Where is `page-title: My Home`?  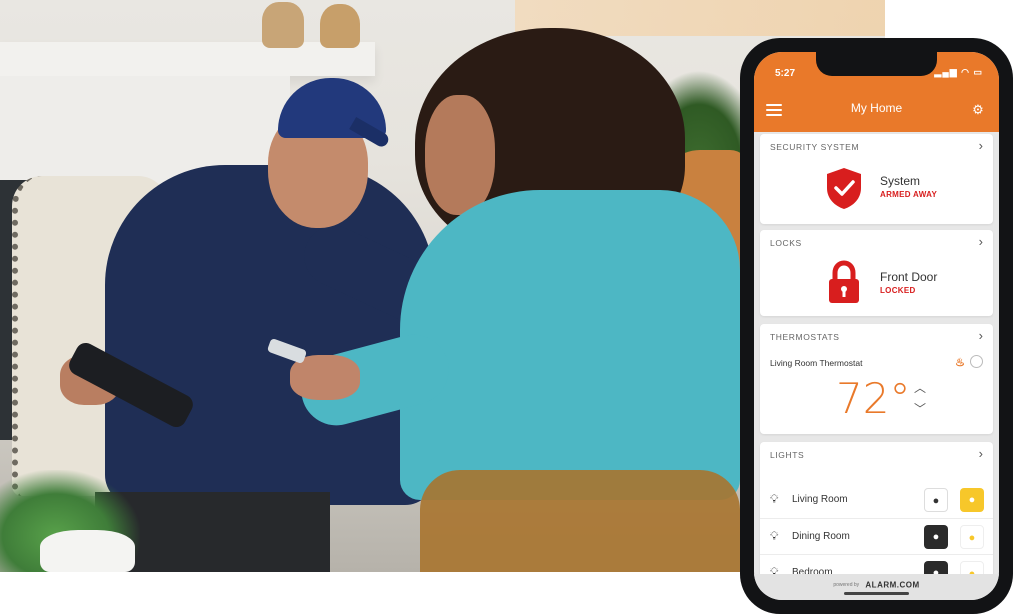
page-title: My Home is located at coordinates (876, 108).